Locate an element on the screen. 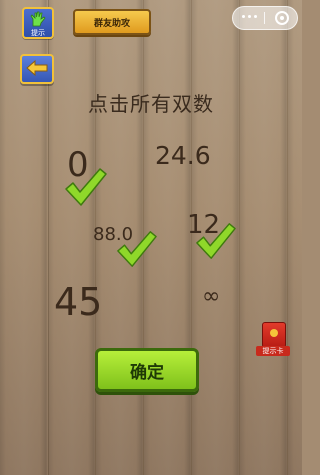  hint-label: 提示 is located at coordinates (38, 33).